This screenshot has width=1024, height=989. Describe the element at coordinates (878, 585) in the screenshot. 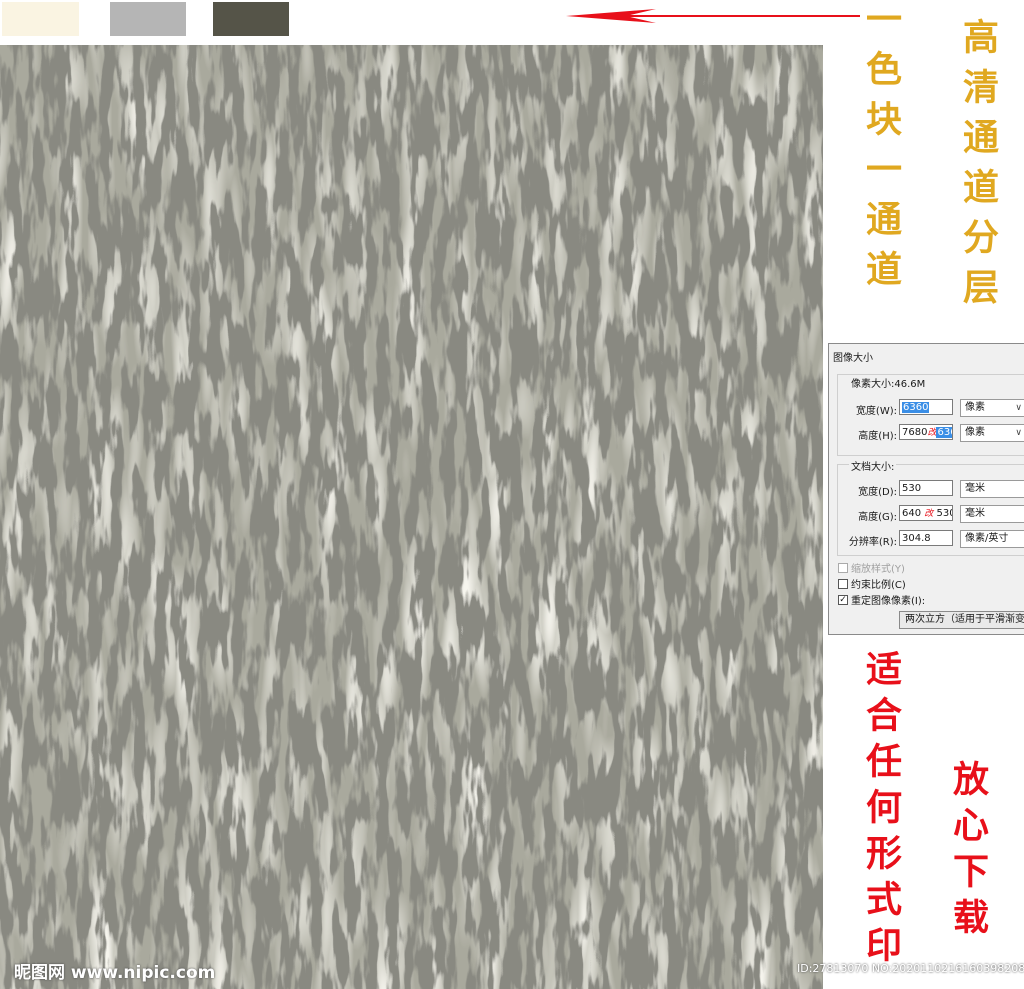

I see `constrain-proportions-label: 约束比例(C)` at that location.